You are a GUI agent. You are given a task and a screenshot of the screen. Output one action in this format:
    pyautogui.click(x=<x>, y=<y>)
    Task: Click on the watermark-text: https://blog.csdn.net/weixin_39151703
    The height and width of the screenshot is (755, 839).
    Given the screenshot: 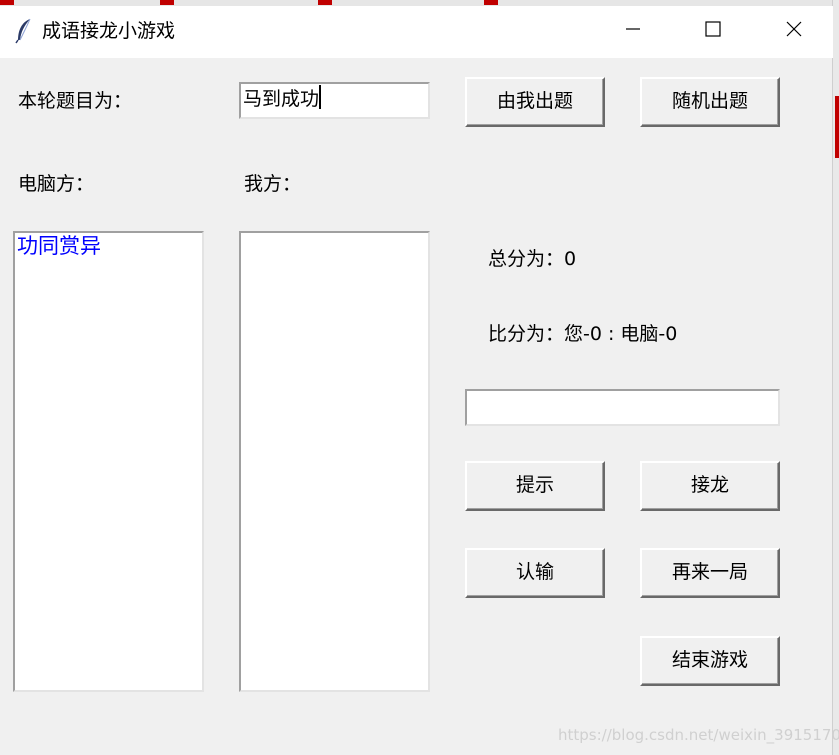 What is the action you would take?
    pyautogui.click(x=698, y=735)
    